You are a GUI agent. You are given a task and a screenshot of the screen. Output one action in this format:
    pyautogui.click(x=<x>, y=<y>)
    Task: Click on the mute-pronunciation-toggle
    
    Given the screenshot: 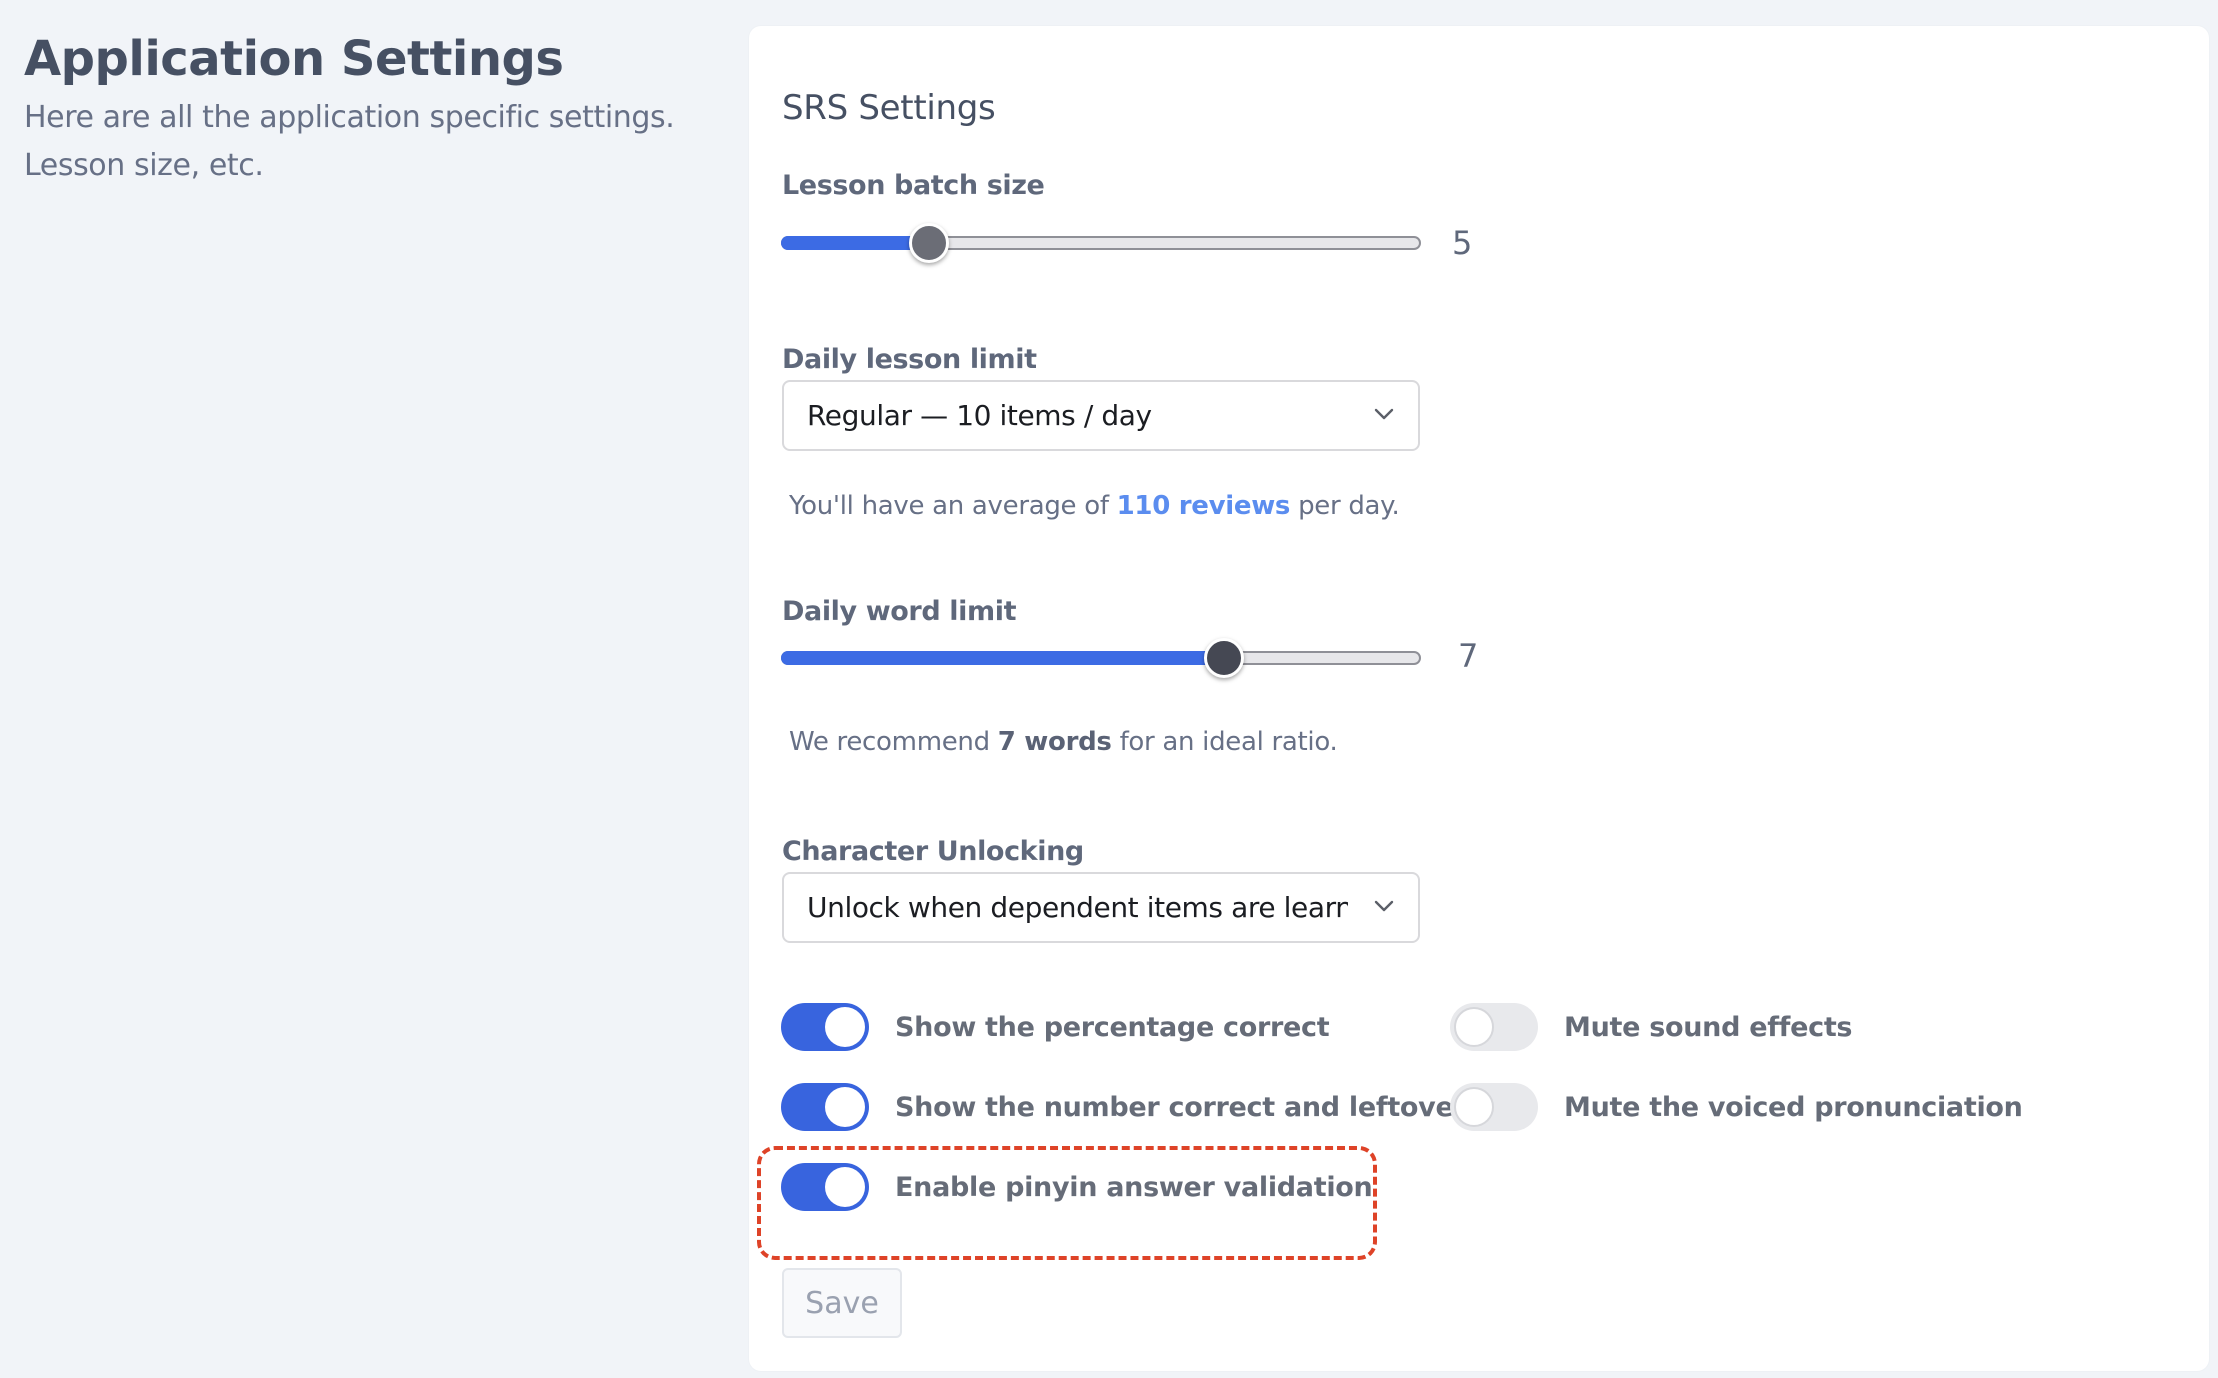 What is the action you would take?
    pyautogui.click(x=1494, y=1107)
    